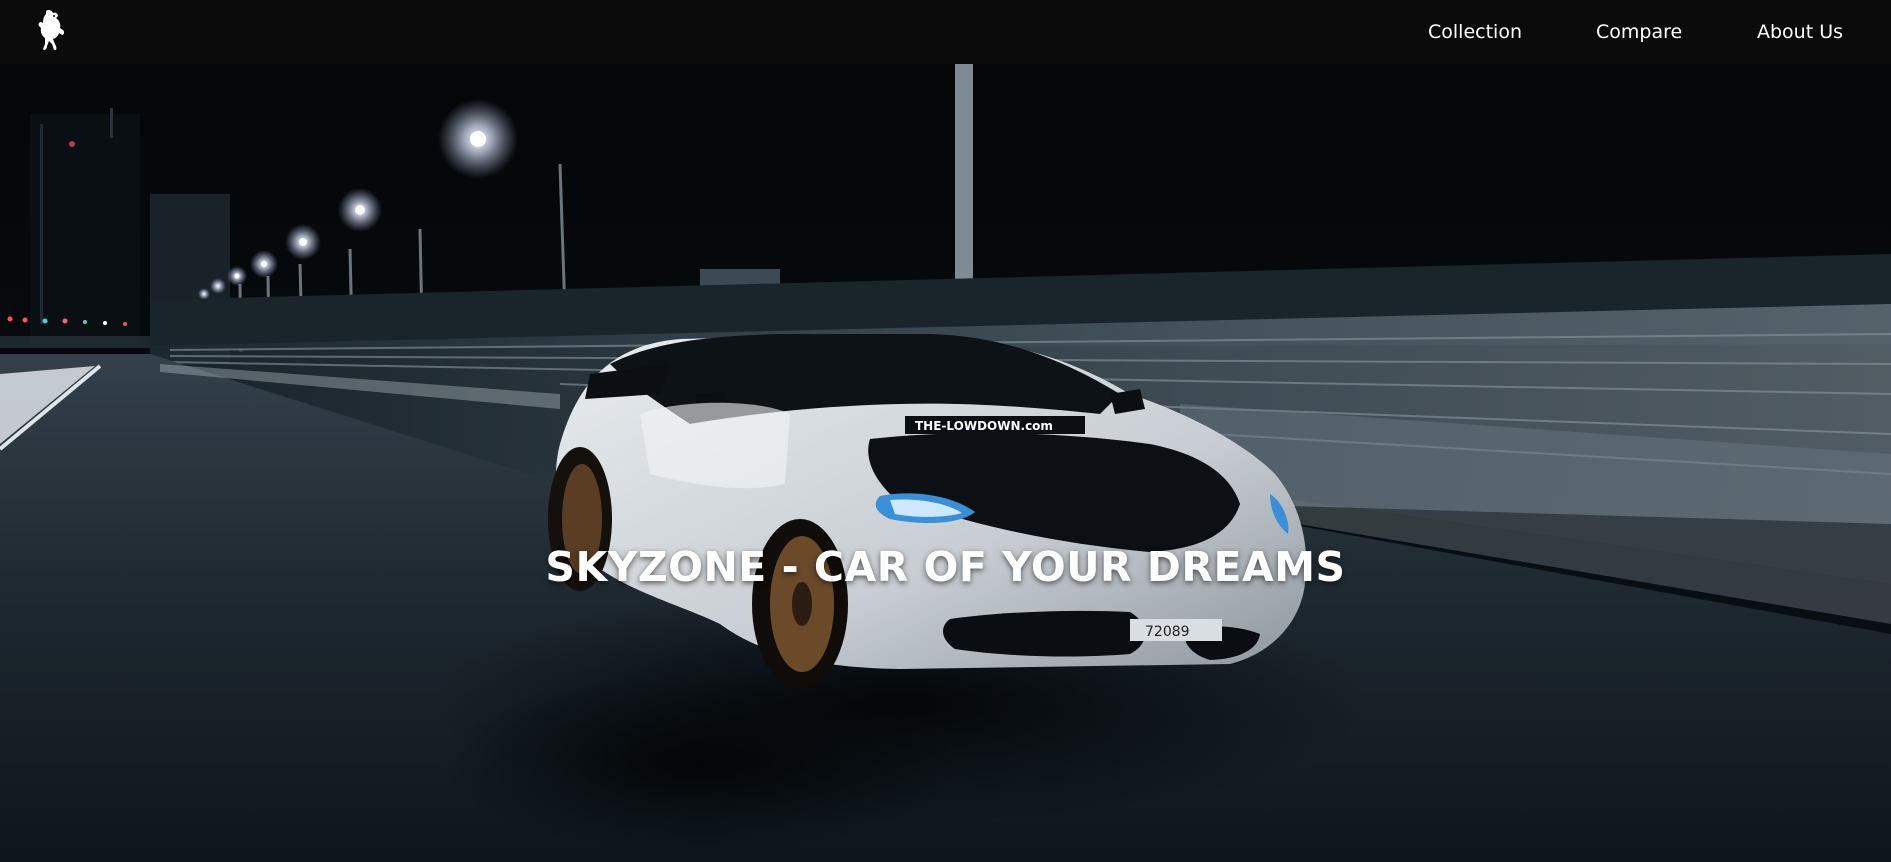 This screenshot has width=1891, height=862. I want to click on nav-link-collection: Collection, so click(1475, 32).